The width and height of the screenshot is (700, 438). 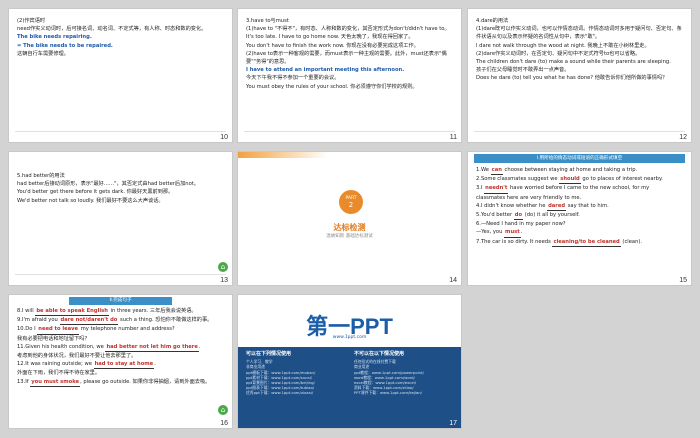 I want to click on slide-14: PART 2 达标检测 温故知新 基础达标测试 14, so click(x=349, y=218).